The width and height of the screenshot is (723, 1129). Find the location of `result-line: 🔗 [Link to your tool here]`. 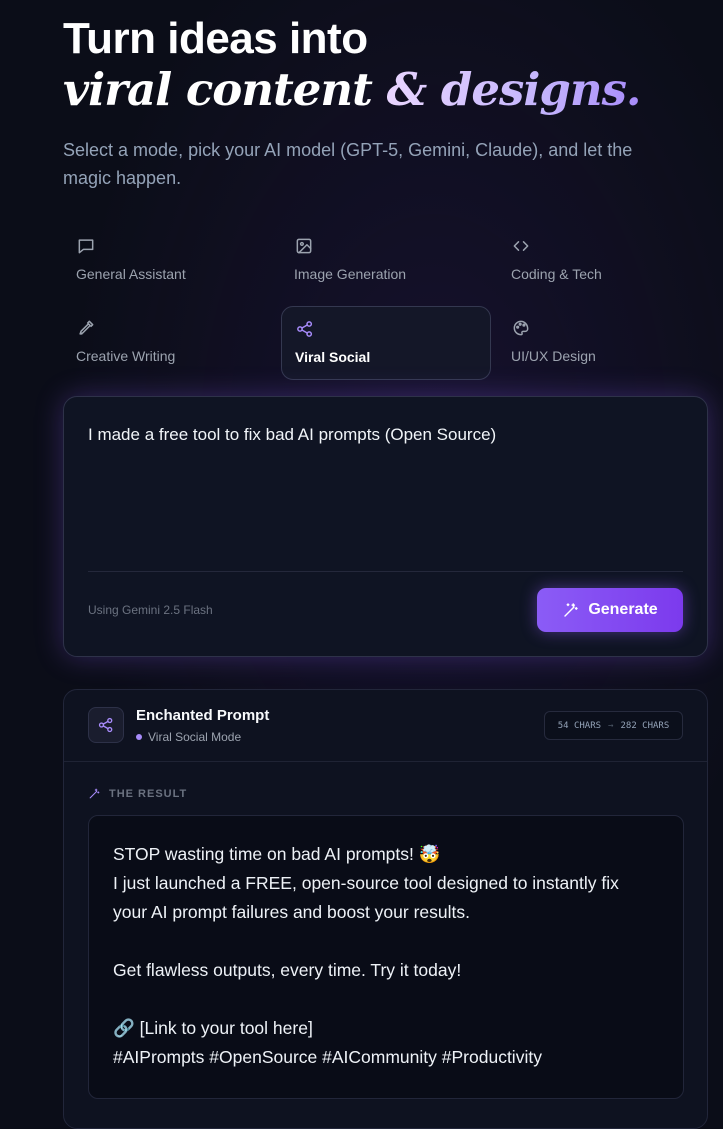

result-line: 🔗 [Link to your tool here] is located at coordinates (213, 1028).